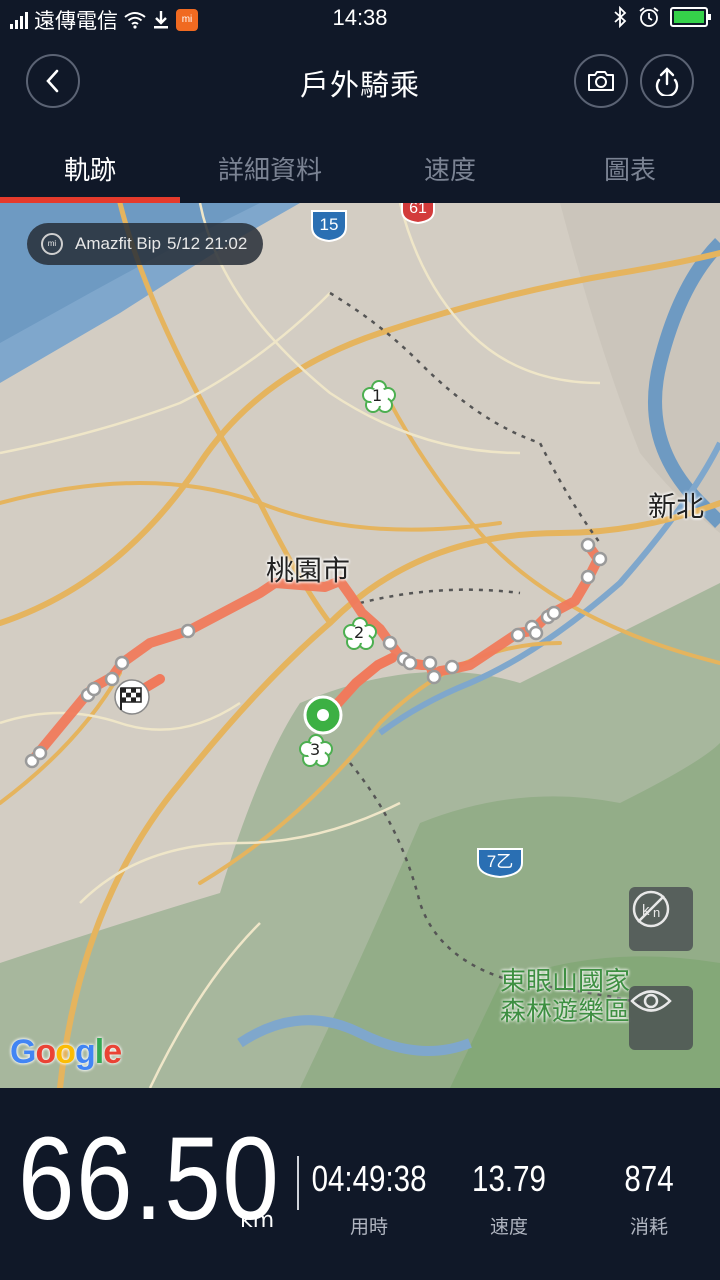 The width and height of the screenshot is (720, 1280). What do you see at coordinates (648, 1227) in the screenshot?
I see `calories-label: 消耗` at bounding box center [648, 1227].